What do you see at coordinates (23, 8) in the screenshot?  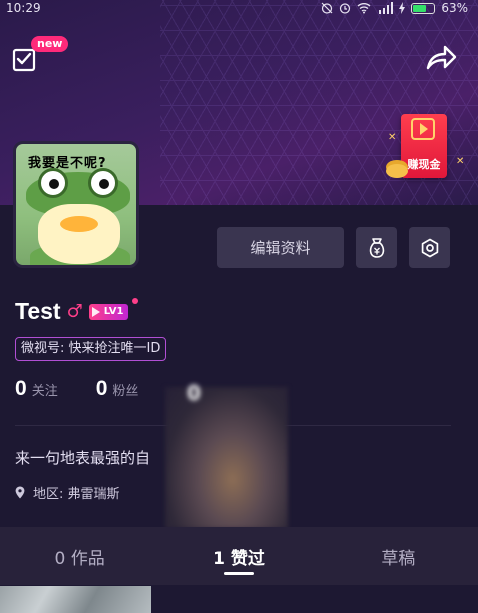 I see `status-time: 10:29` at bounding box center [23, 8].